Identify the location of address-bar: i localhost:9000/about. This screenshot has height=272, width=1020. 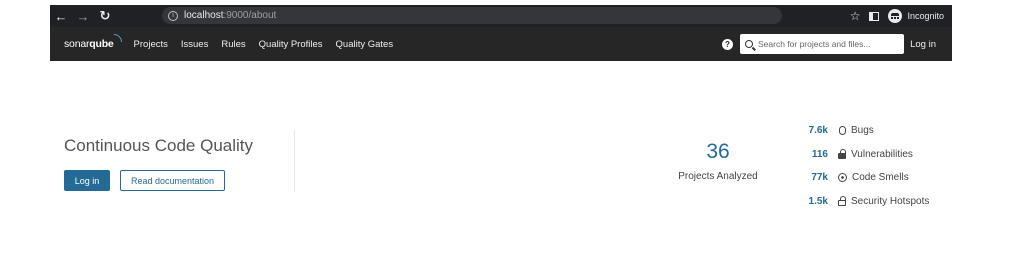
(472, 15).